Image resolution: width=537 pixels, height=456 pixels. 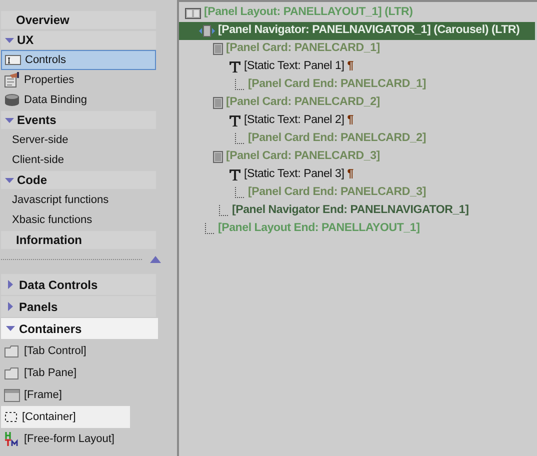 What do you see at coordinates (299, 120) in the screenshot?
I see `node-label: [Static Text: Panel 2] ¶` at bounding box center [299, 120].